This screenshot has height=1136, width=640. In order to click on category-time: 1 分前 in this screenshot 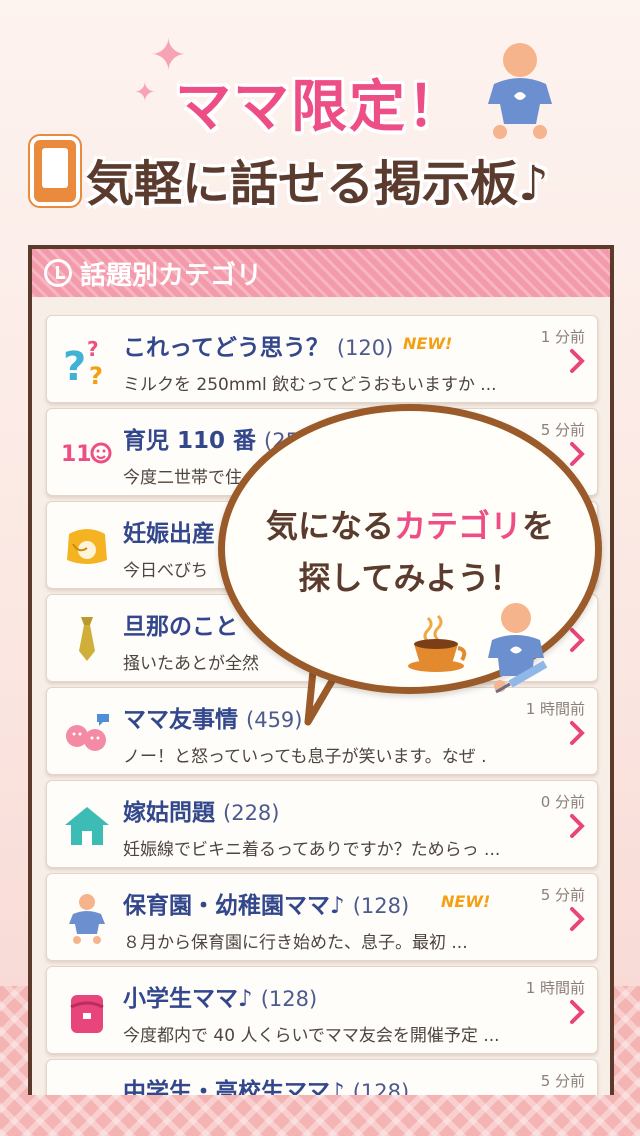, I will do `click(562, 337)`.